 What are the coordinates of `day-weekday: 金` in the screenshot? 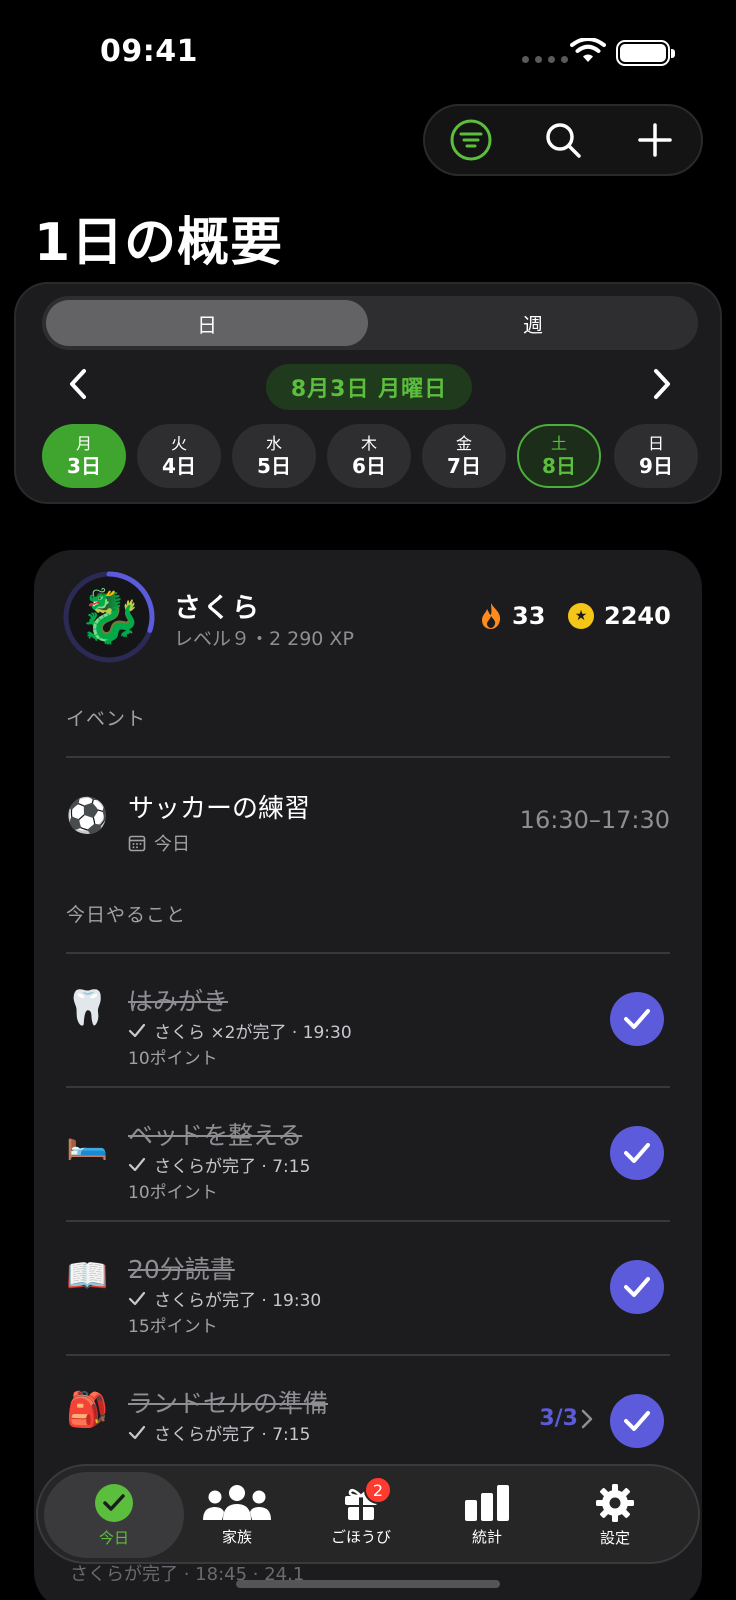 It's located at (463, 443).